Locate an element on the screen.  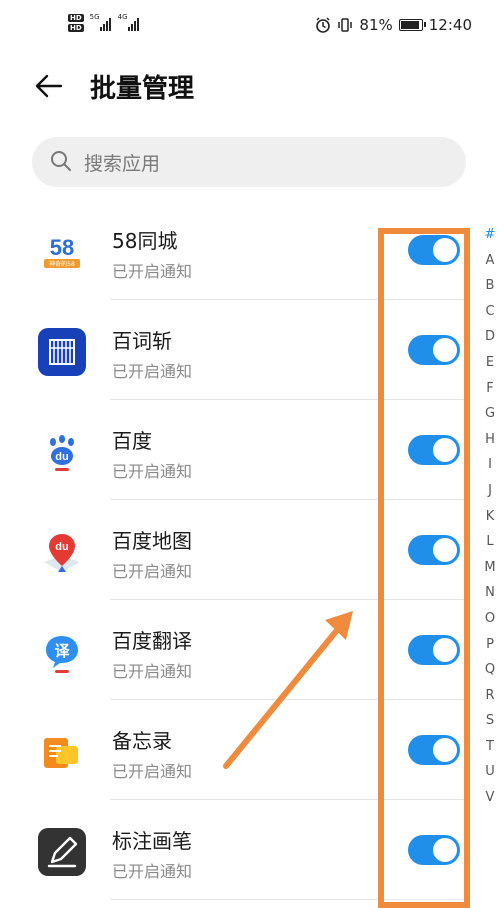
index-letter: Q is located at coordinates (490, 670).